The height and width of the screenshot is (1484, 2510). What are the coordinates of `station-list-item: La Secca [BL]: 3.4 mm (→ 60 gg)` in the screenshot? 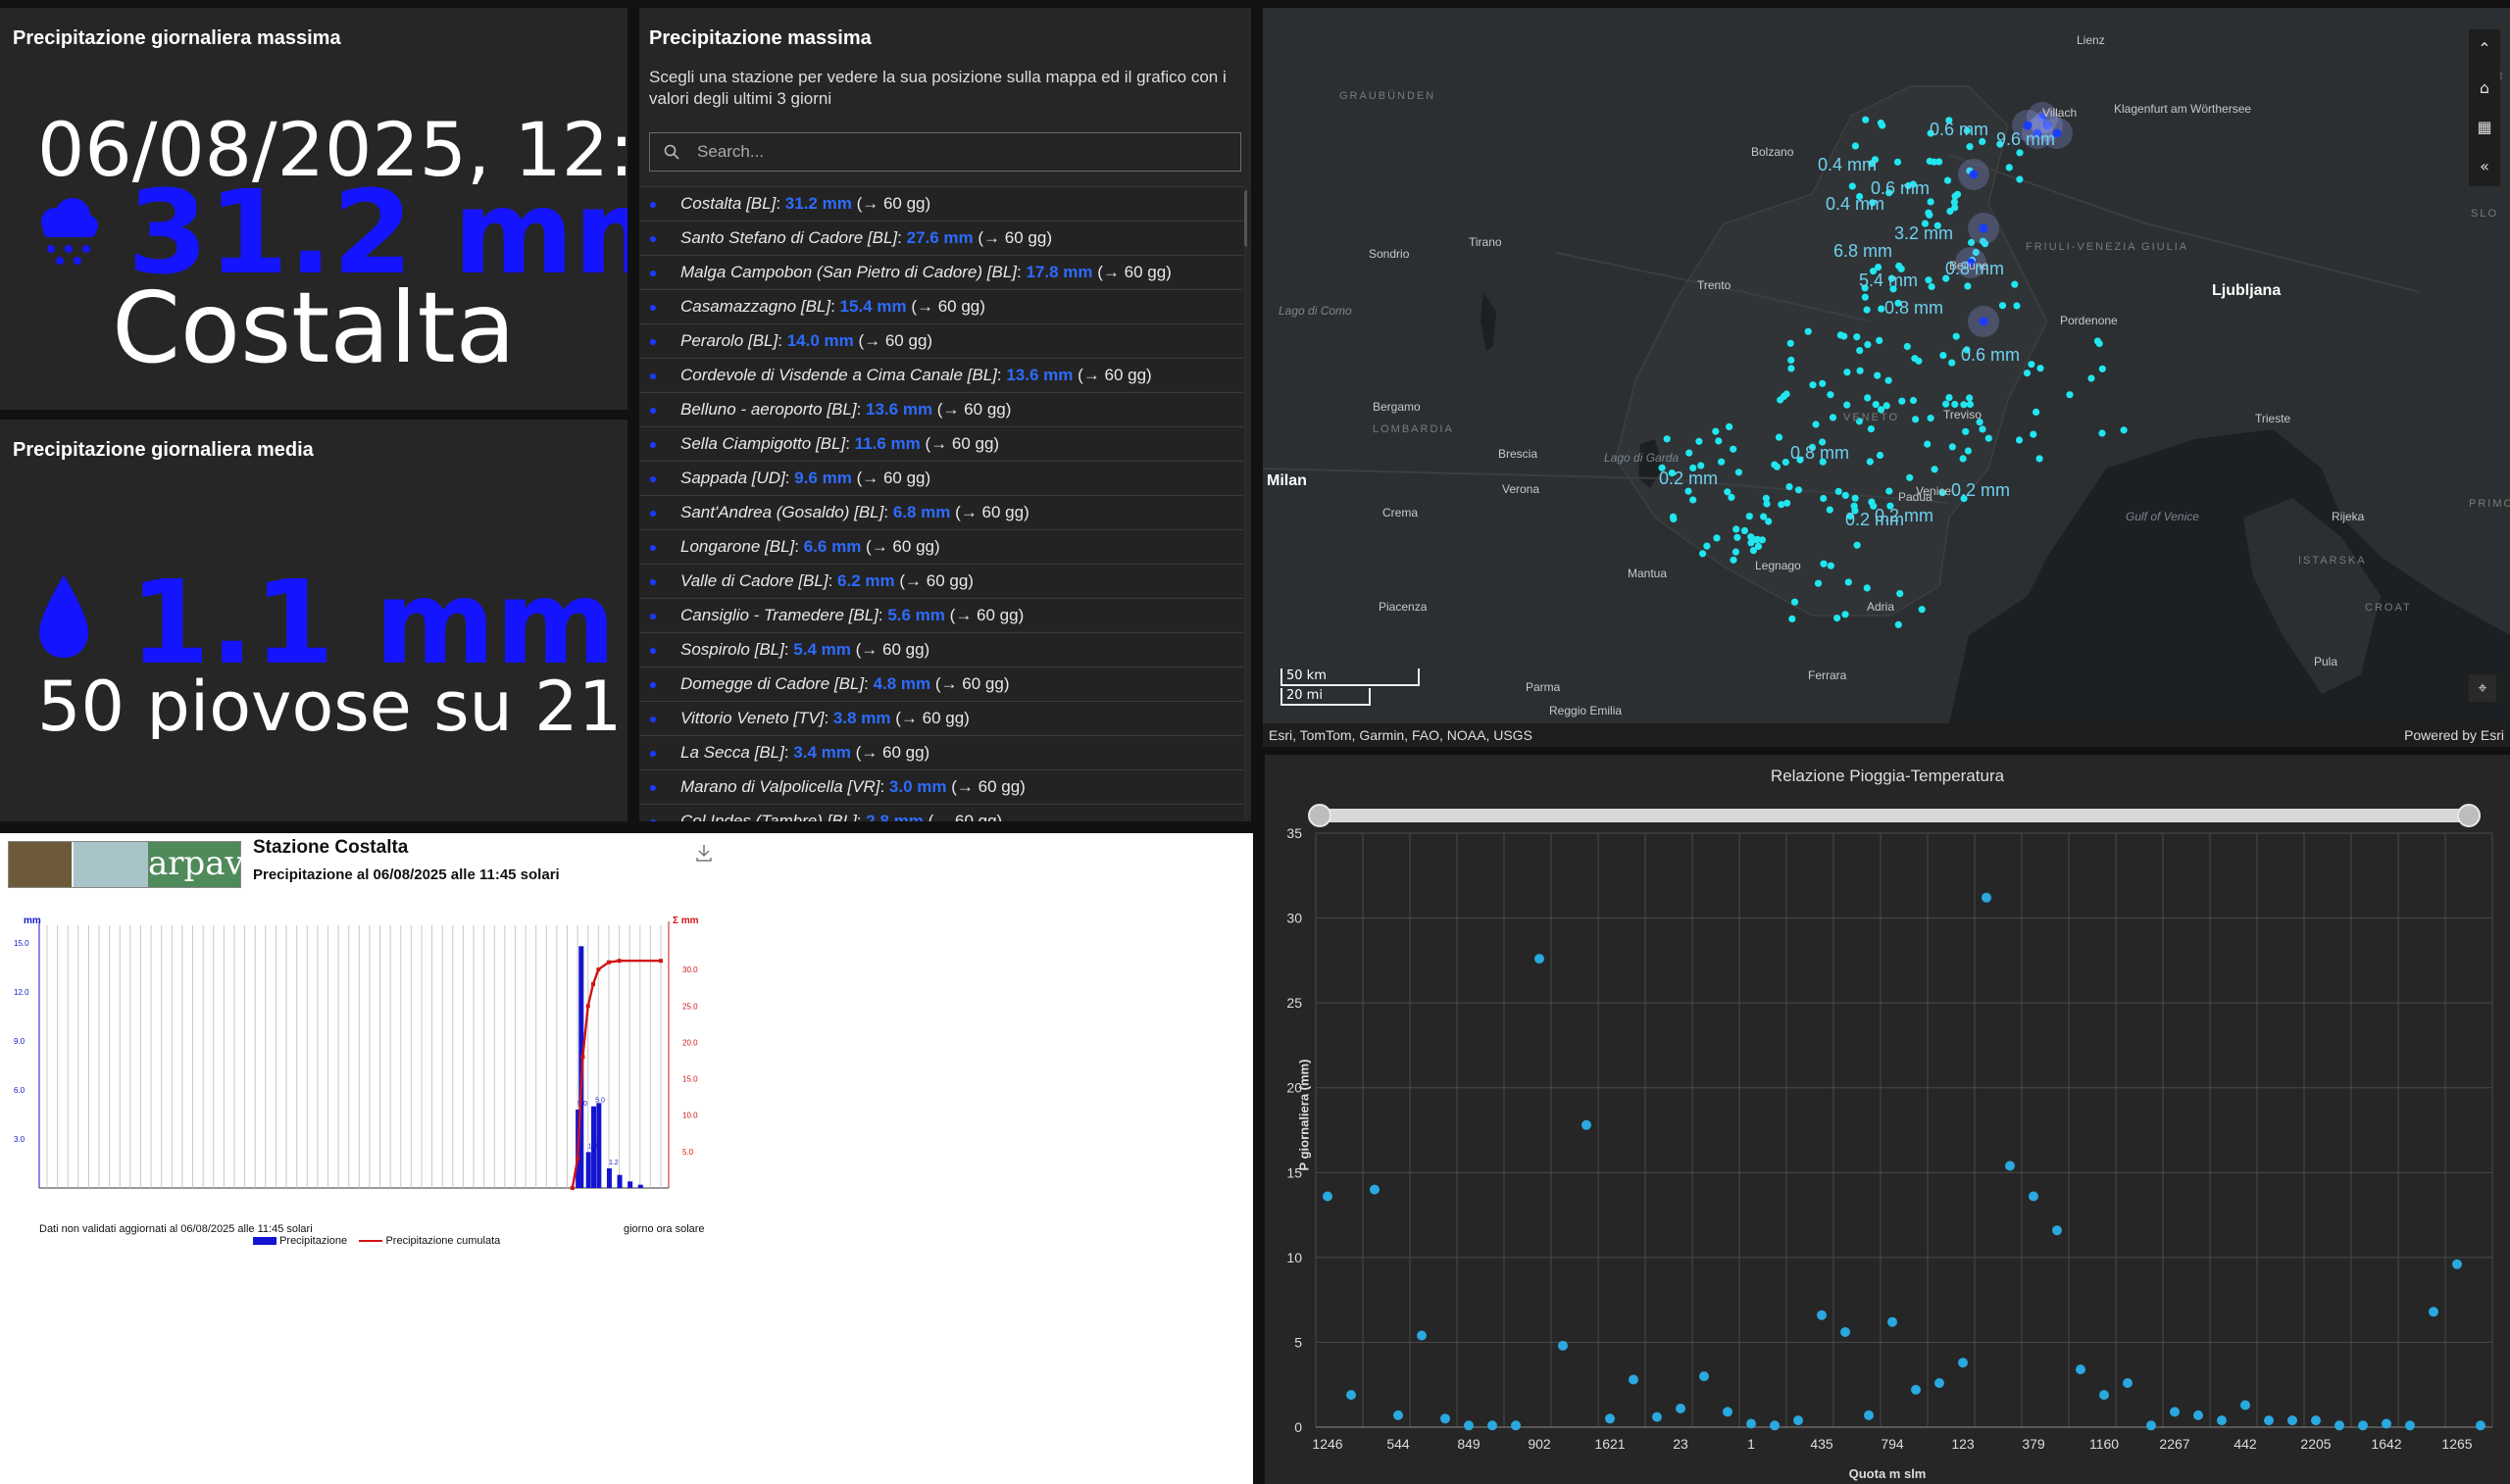 It's located at (941, 751).